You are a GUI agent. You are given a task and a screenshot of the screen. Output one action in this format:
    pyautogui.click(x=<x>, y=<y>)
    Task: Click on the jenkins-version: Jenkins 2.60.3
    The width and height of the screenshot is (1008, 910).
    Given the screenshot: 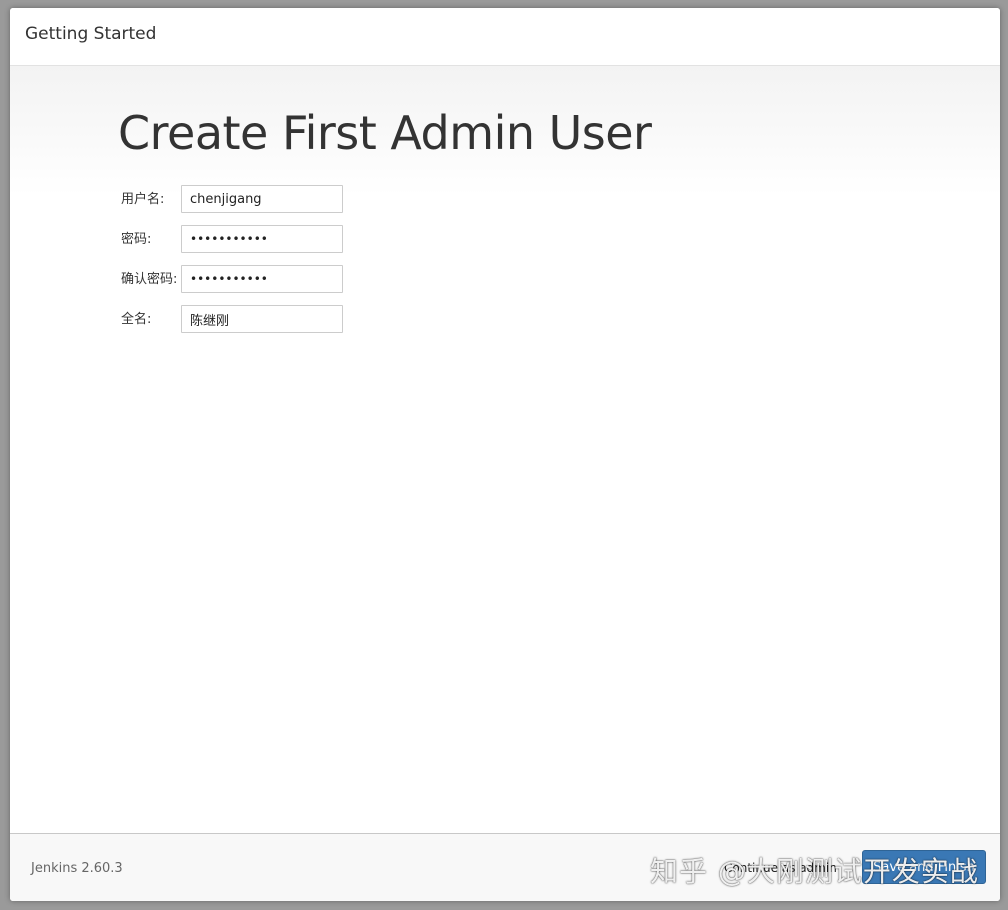 What is the action you would take?
    pyautogui.click(x=77, y=868)
    